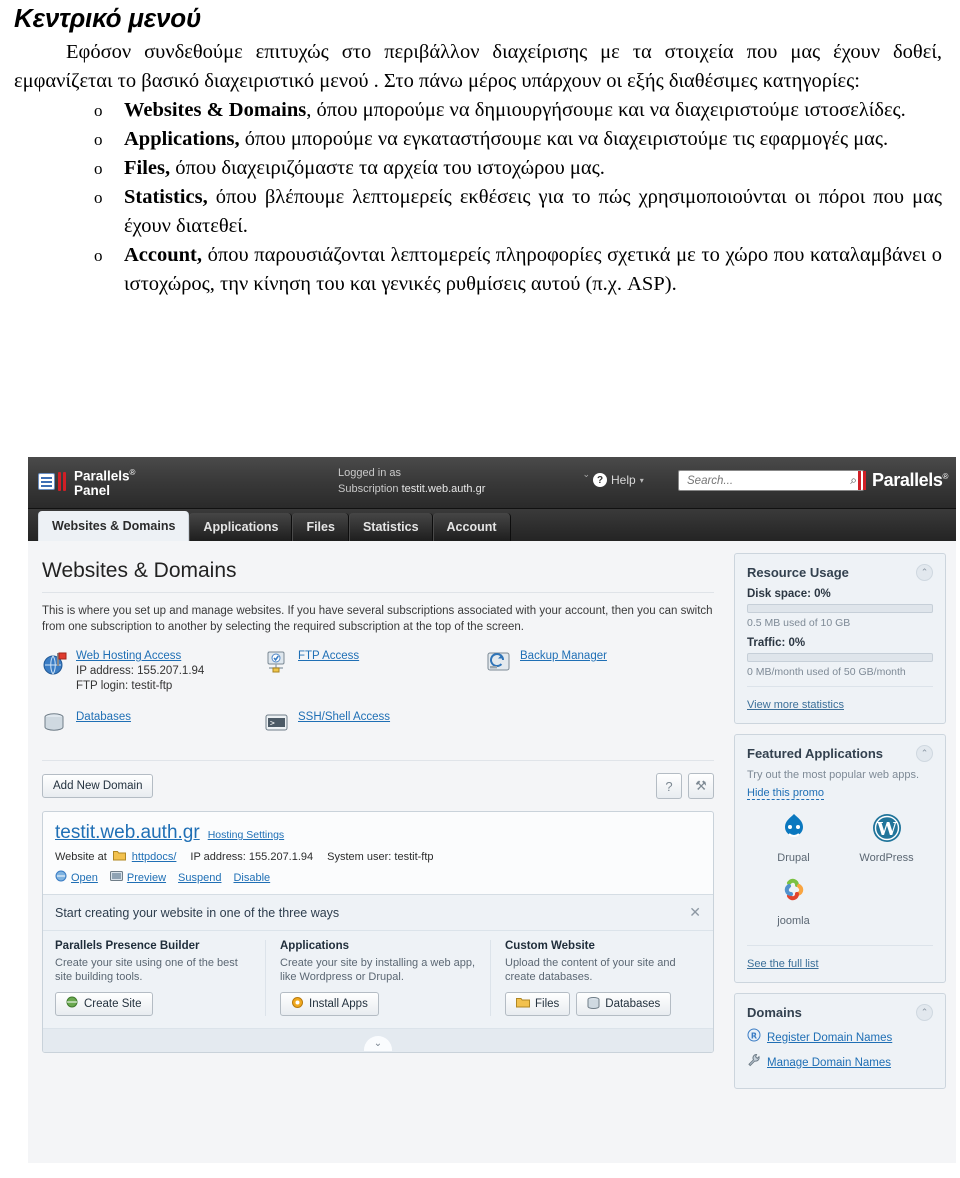 This screenshot has height=1178, width=960. Describe the element at coordinates (768, 480) in the screenshot. I see `search-input` at that location.